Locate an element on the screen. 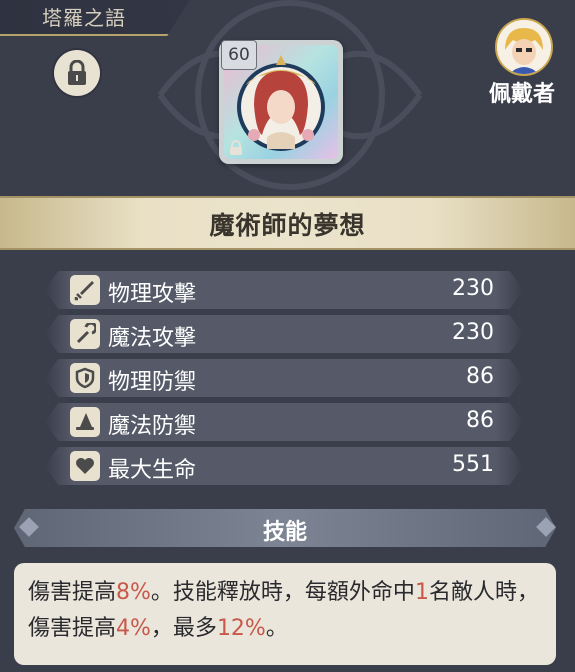 This screenshot has width=575, height=672. heart-icon is located at coordinates (85, 466).